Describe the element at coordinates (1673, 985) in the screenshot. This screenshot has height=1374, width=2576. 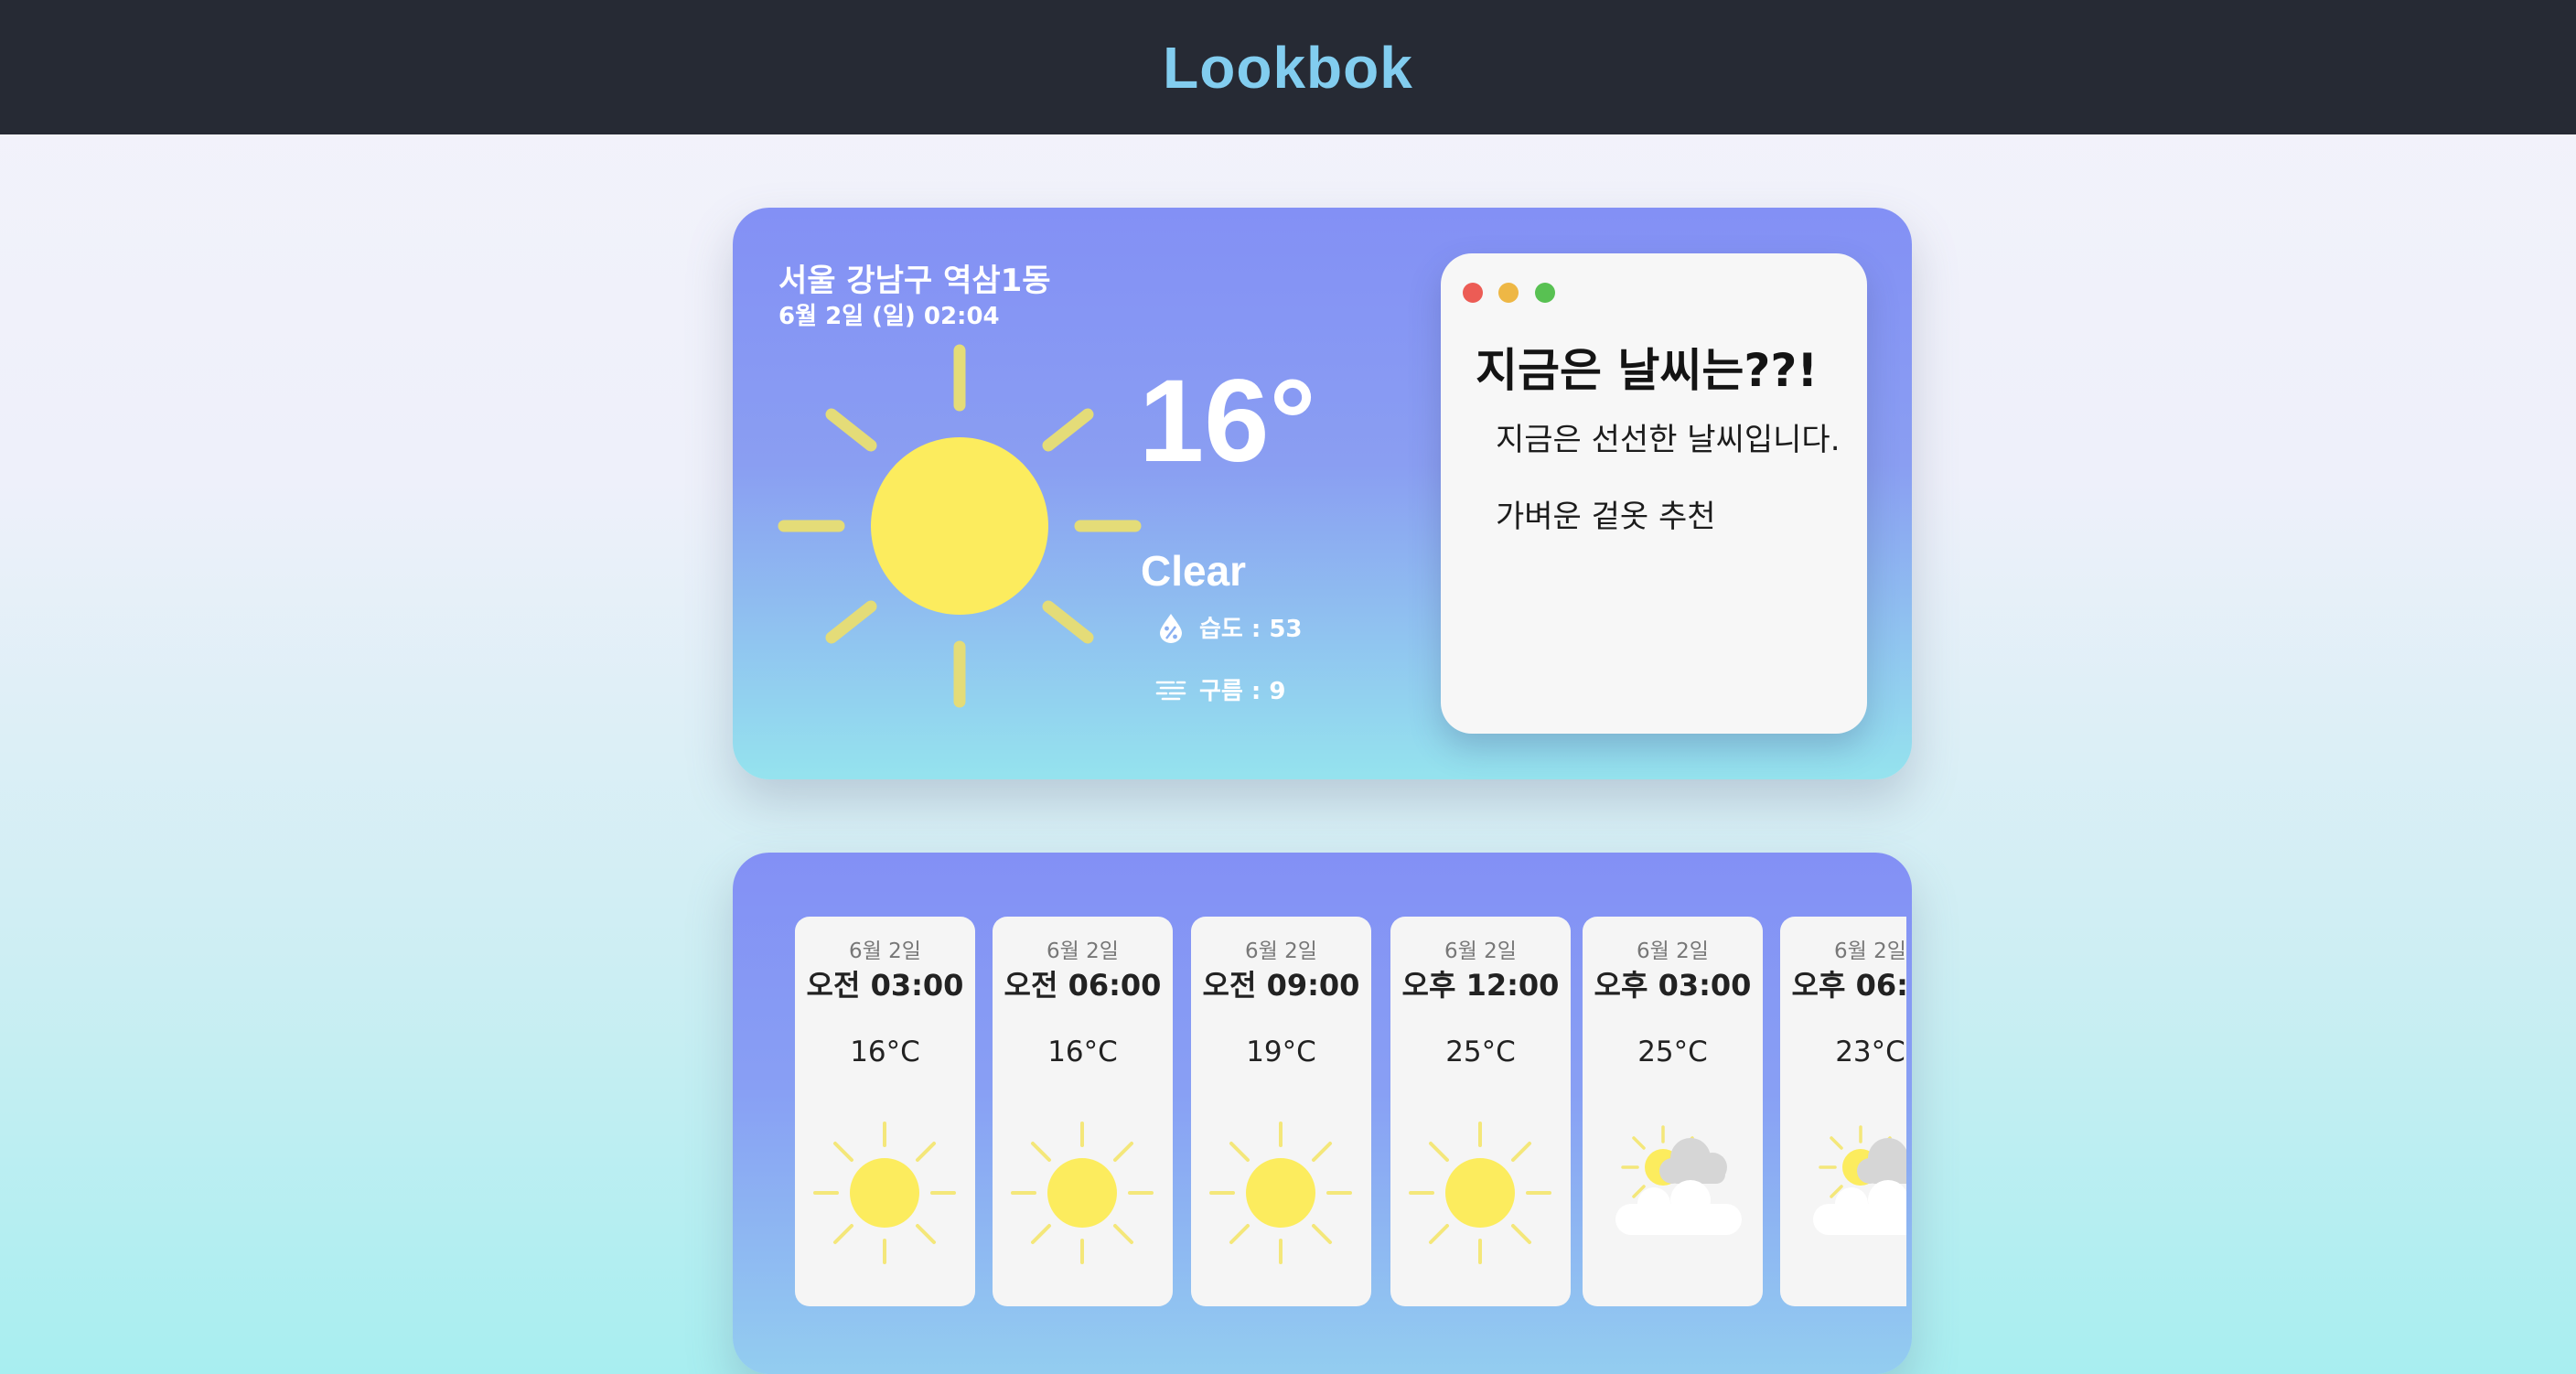
I see `forecast-time: 오후 03:00` at that location.